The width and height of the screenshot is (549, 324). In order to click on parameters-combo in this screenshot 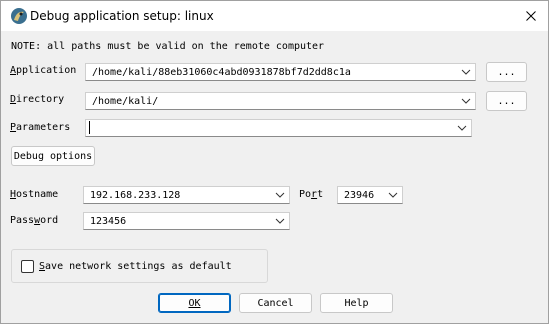, I will do `click(278, 128)`.